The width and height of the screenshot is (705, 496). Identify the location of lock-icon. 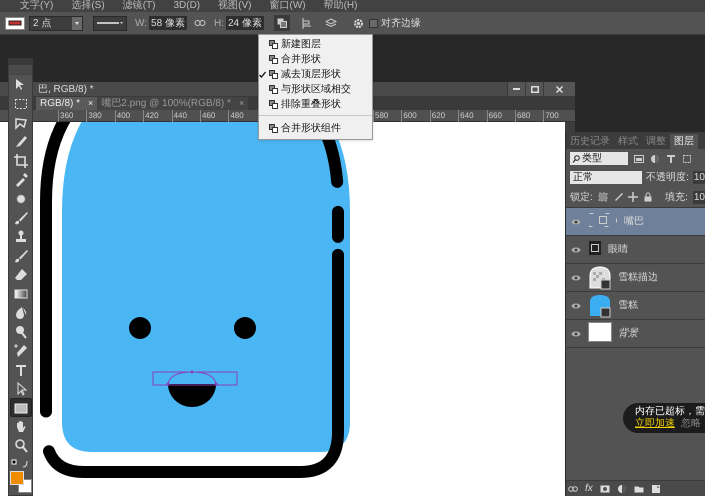
(647, 197).